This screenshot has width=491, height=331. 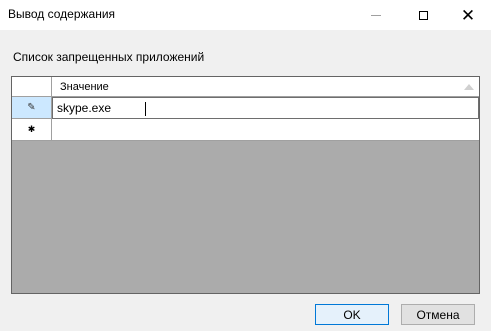 I want to click on row-header: ✎, so click(x=32, y=108).